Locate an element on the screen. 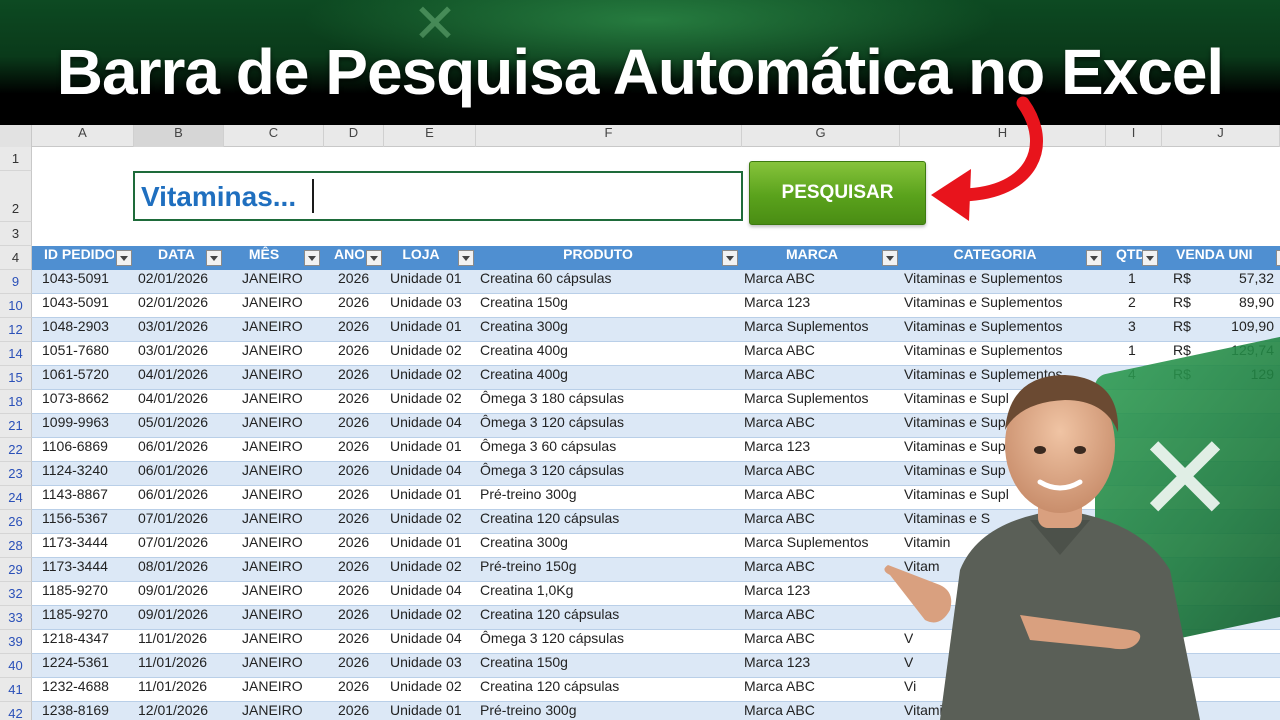 The image size is (1280, 720). column-header-a: A is located at coordinates (83, 136).